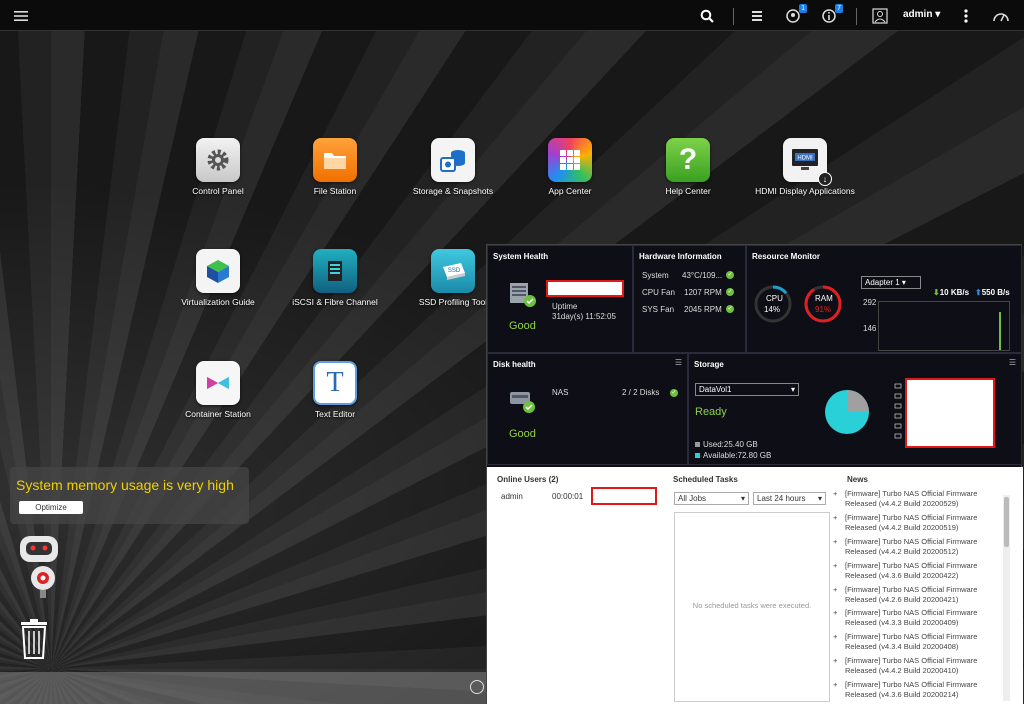 This screenshot has height=704, width=1024. I want to click on user-avatar-icon, so click(880, 16).